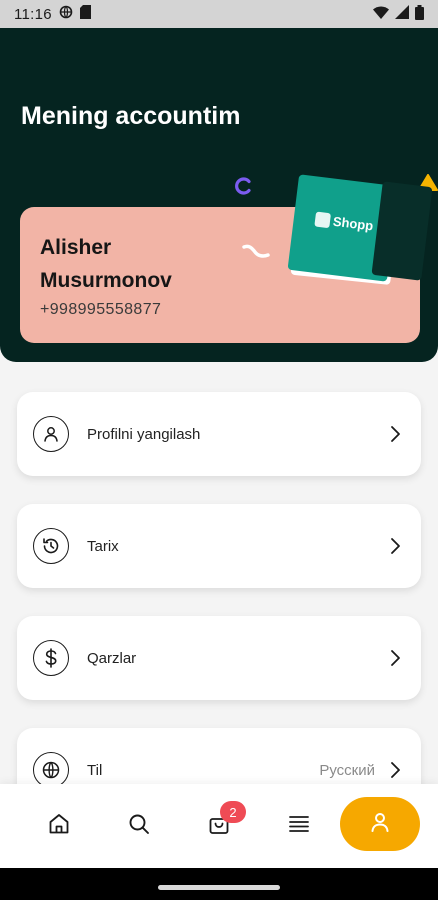  I want to click on battery-icon, so click(419, 14).